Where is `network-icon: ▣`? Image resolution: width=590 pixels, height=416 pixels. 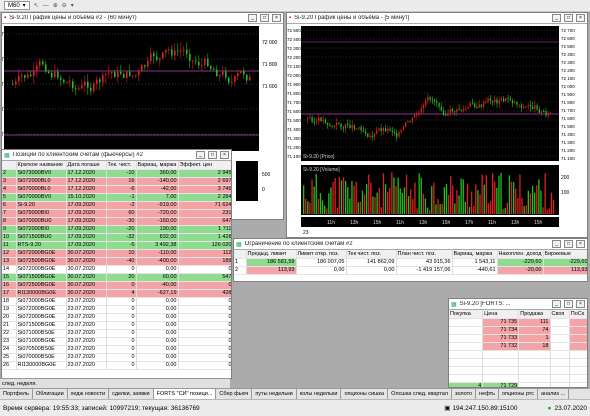 network-icon: ▣ is located at coordinates (447, 408).